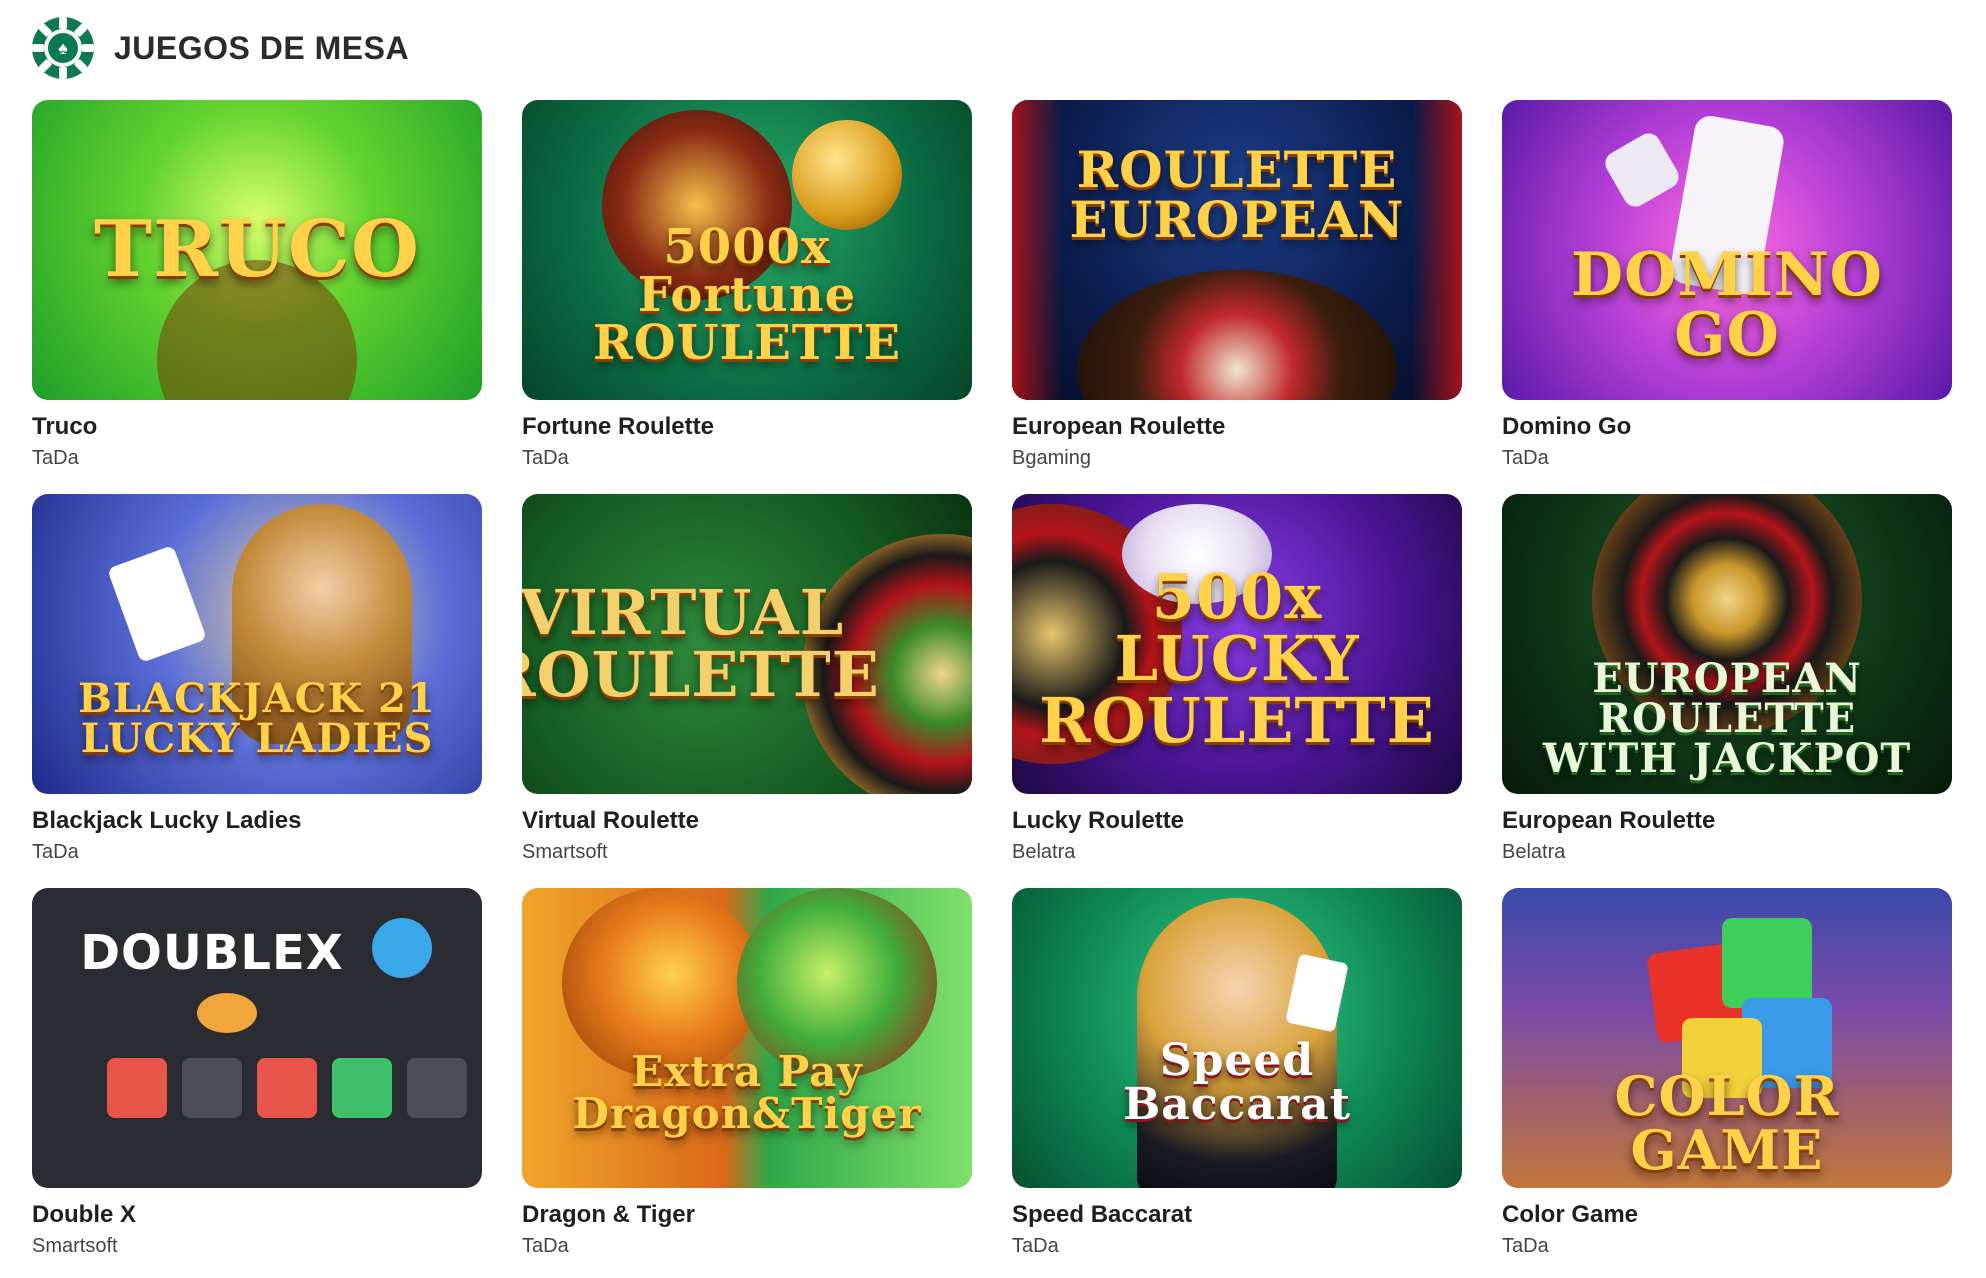  I want to click on game-card-domino-go: DOMINO GO Domino Go TaDa, so click(1727, 284).